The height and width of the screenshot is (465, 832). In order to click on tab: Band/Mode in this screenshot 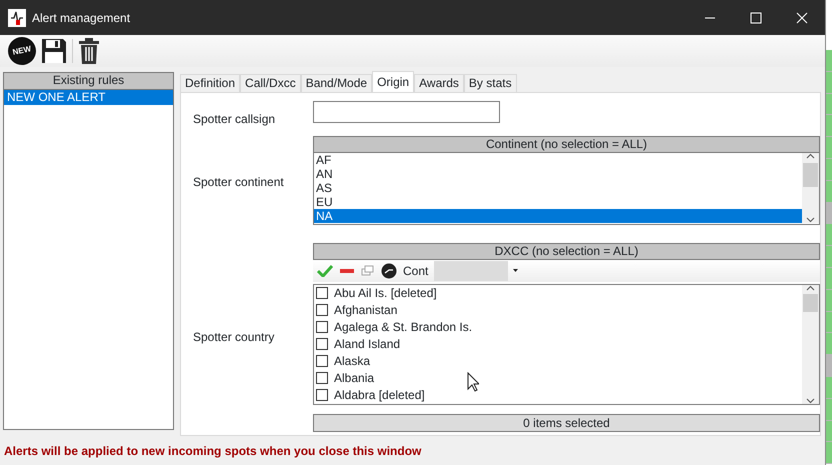, I will do `click(336, 83)`.